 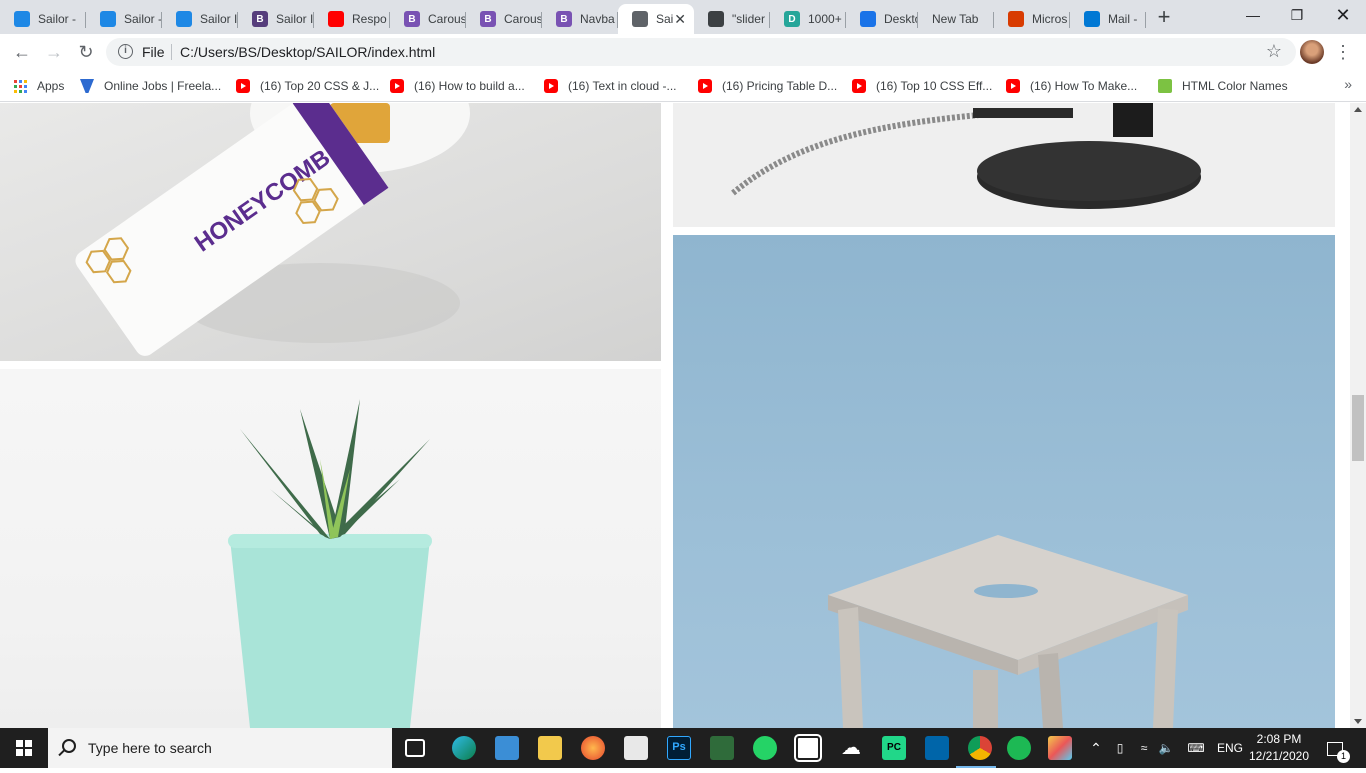 What do you see at coordinates (272, 229) in the screenshot?
I see `honeycomb-photo: HONEYCOMB` at bounding box center [272, 229].